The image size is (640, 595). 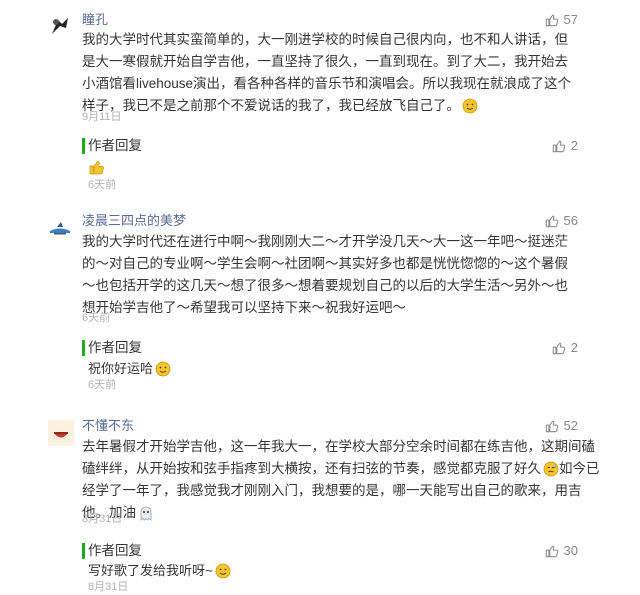 I want to click on like-count: 56, so click(x=570, y=220).